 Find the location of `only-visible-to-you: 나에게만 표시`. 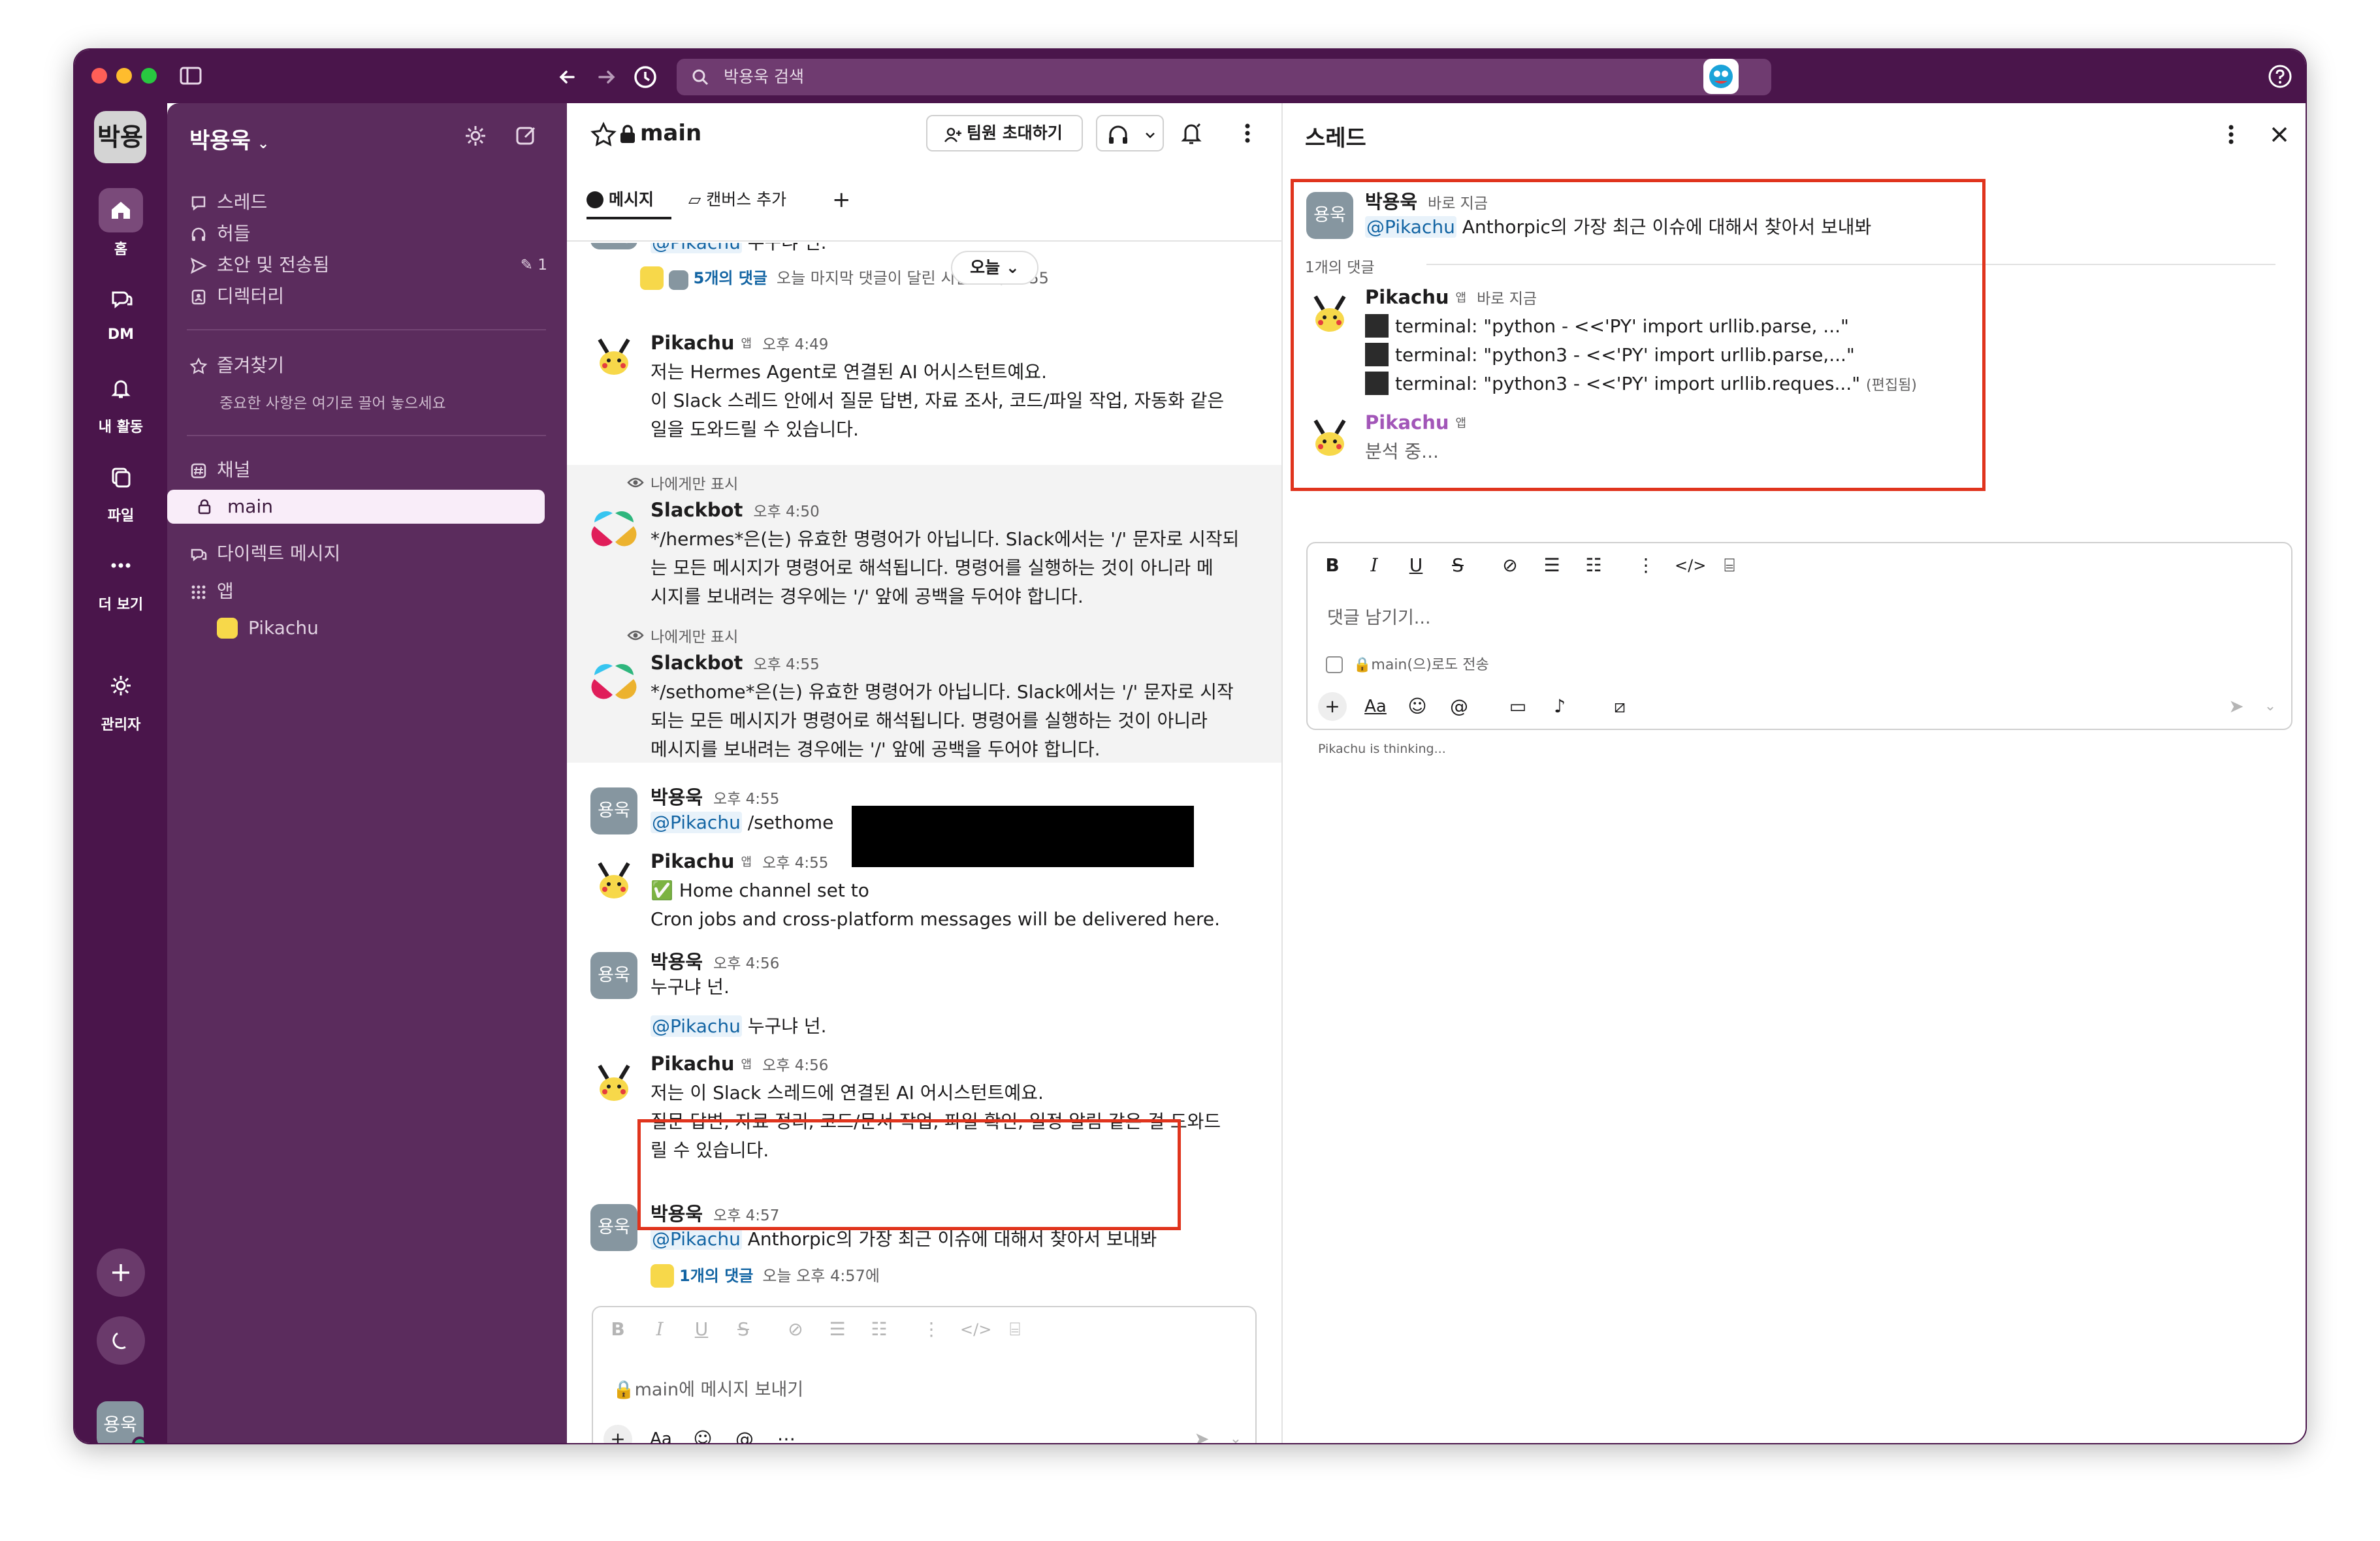

only-visible-to-you: 나에게만 표시 is located at coordinates (682, 635).